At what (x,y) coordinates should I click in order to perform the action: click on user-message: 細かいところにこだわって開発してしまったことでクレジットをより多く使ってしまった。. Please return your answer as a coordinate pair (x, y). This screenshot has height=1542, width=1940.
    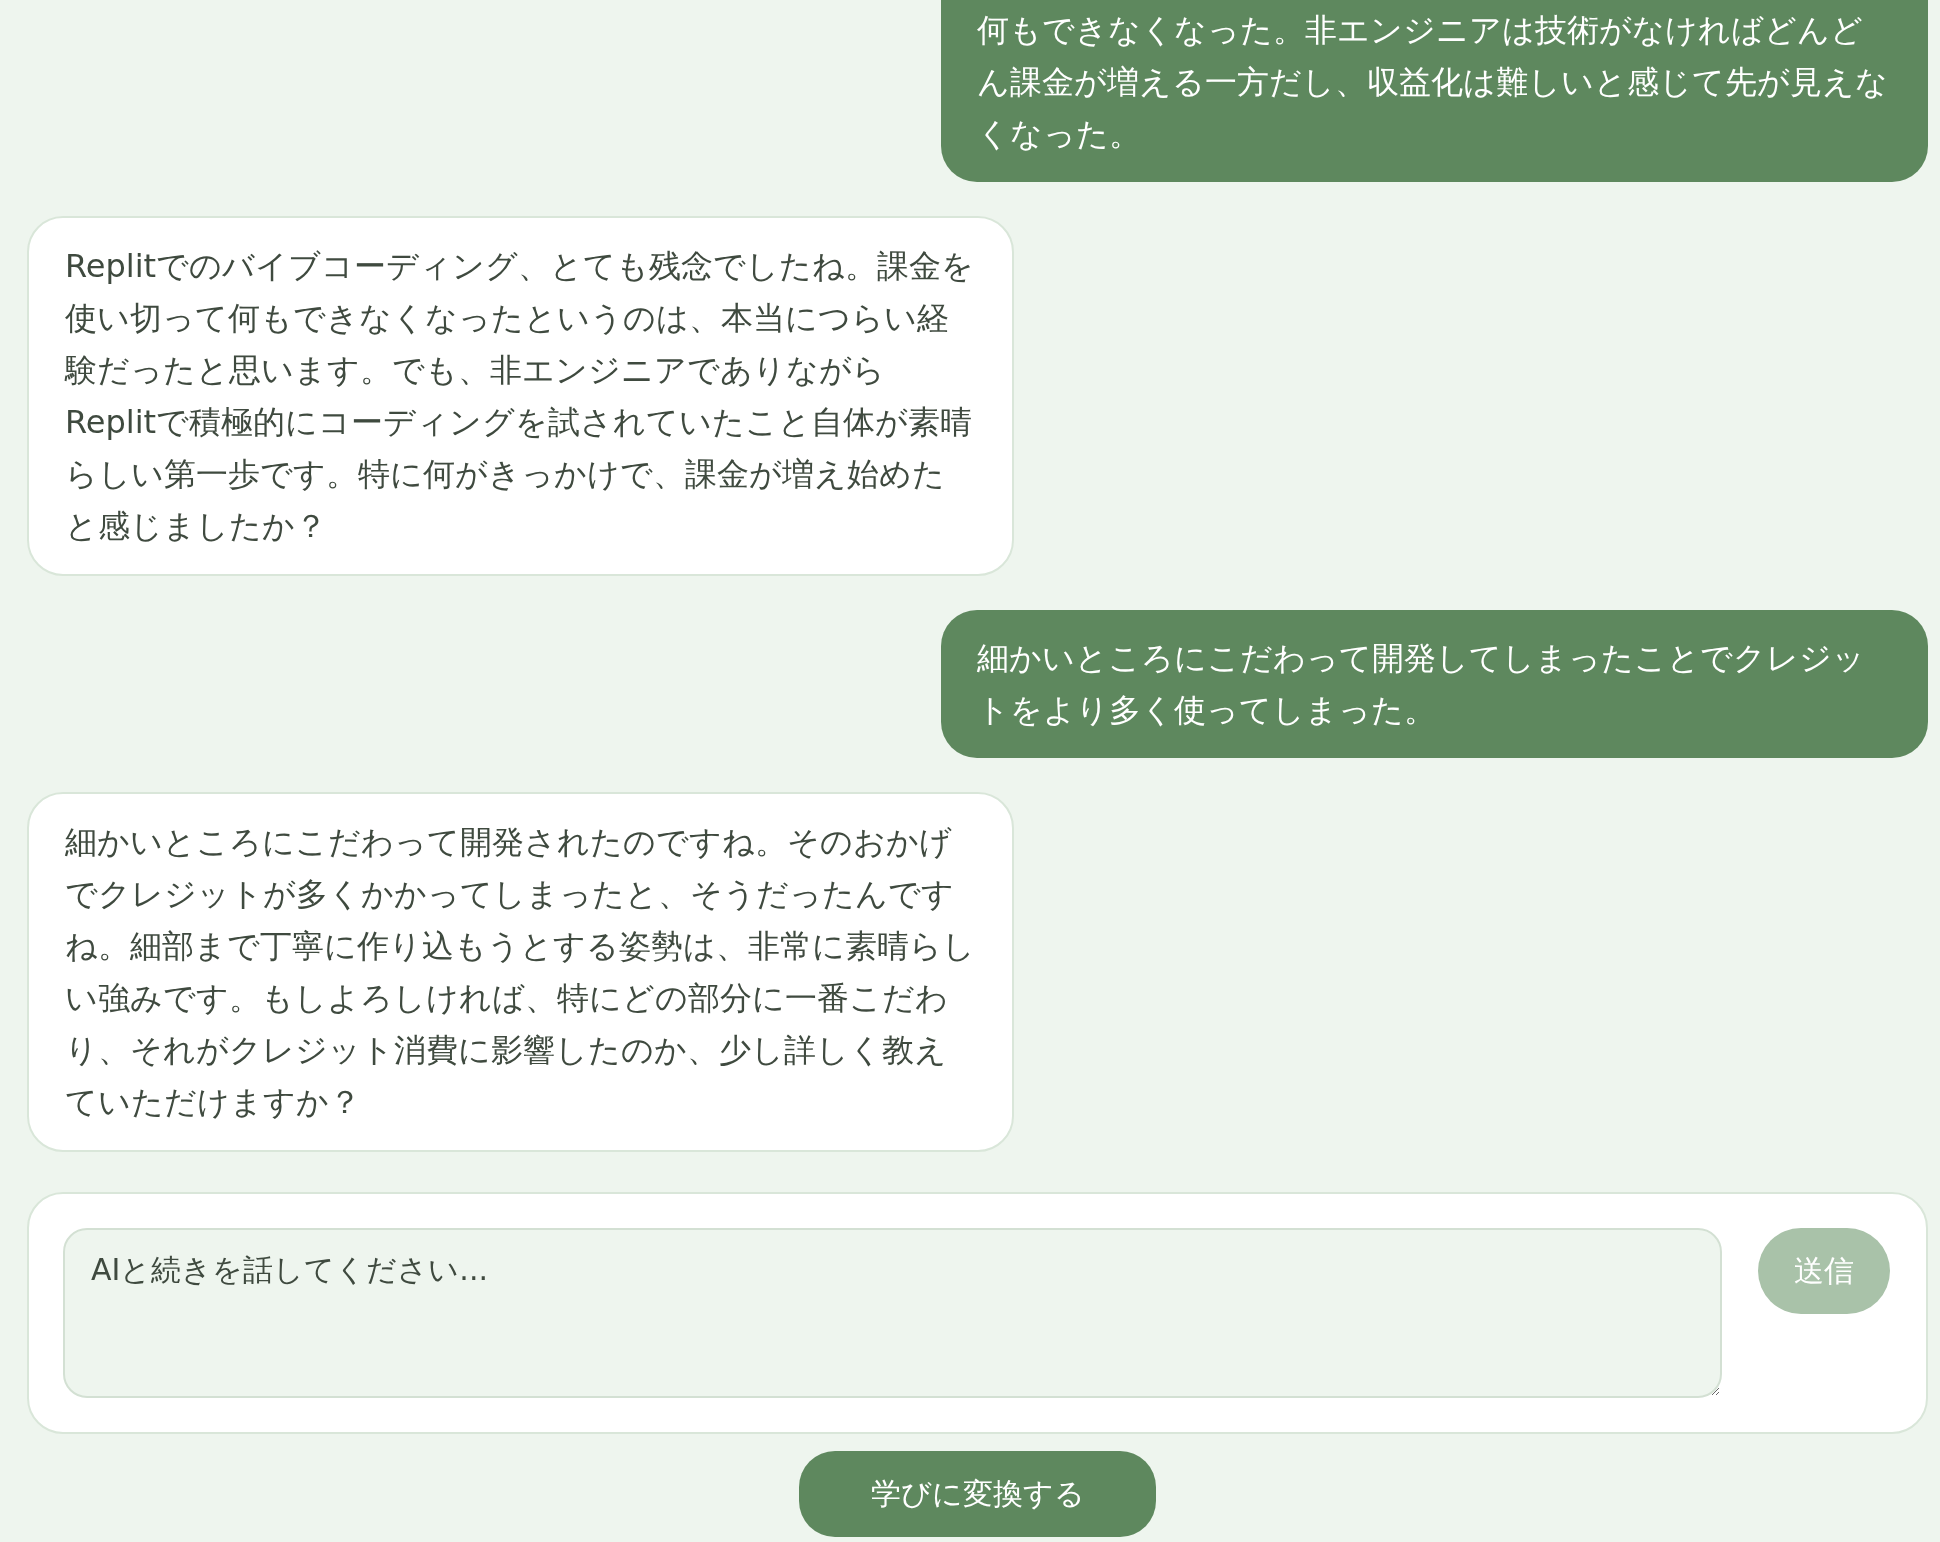
    Looking at the image, I should click on (1434, 684).